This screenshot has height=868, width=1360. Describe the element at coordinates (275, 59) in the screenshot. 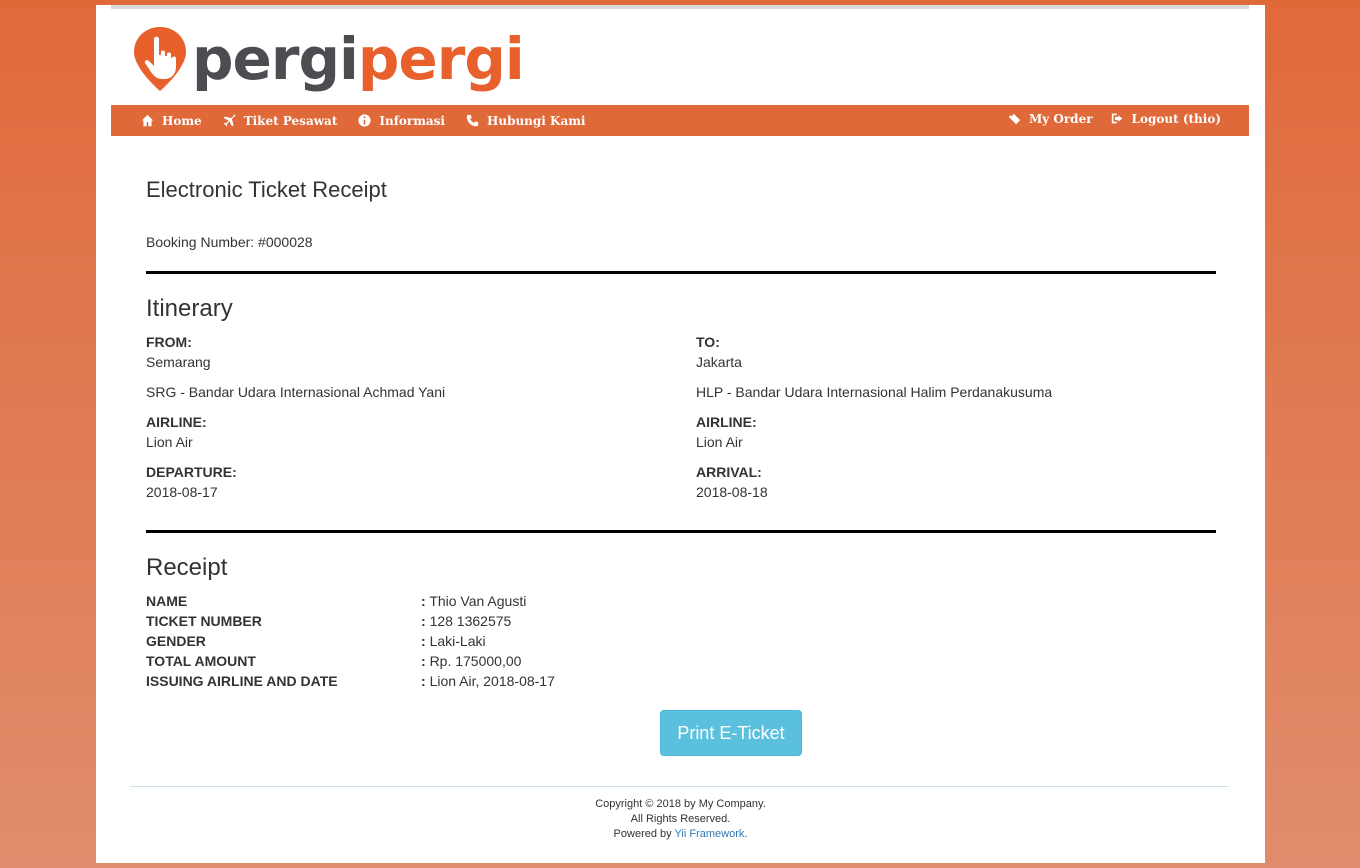

I see `brand-part1: pergi` at that location.